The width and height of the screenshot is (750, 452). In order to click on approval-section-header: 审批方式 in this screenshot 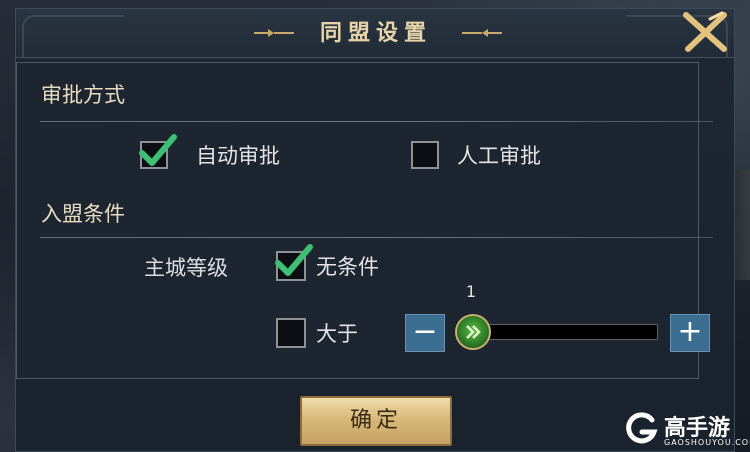, I will do `click(83, 95)`.